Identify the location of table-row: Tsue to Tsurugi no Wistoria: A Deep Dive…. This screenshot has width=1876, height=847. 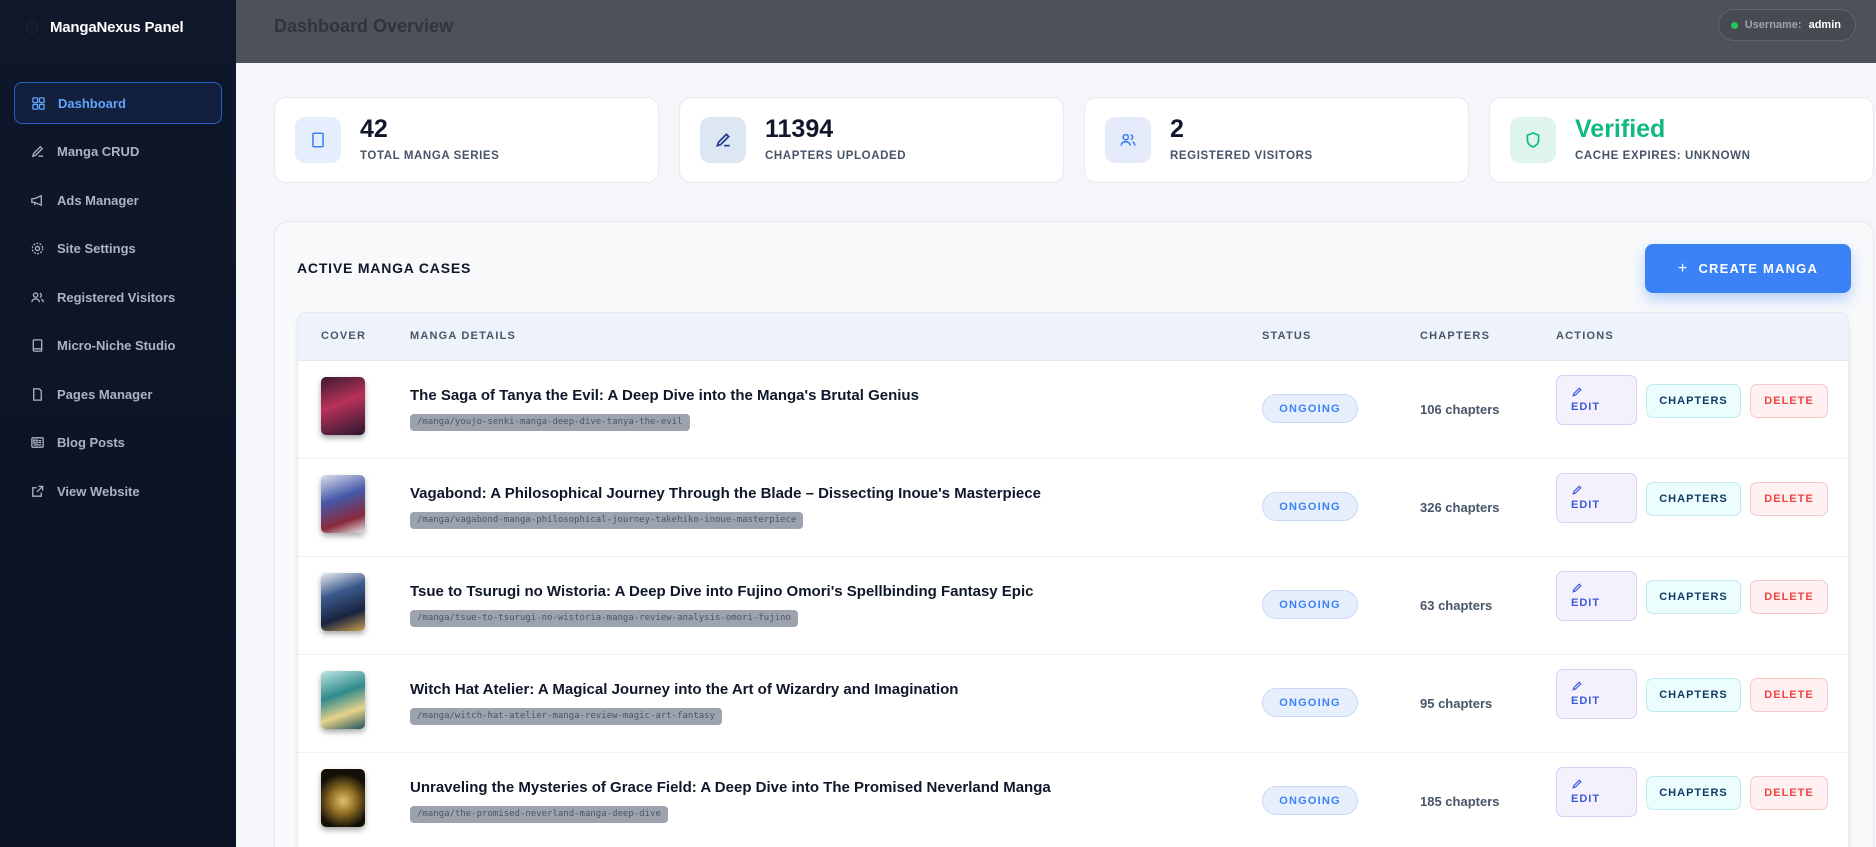
(1073, 606).